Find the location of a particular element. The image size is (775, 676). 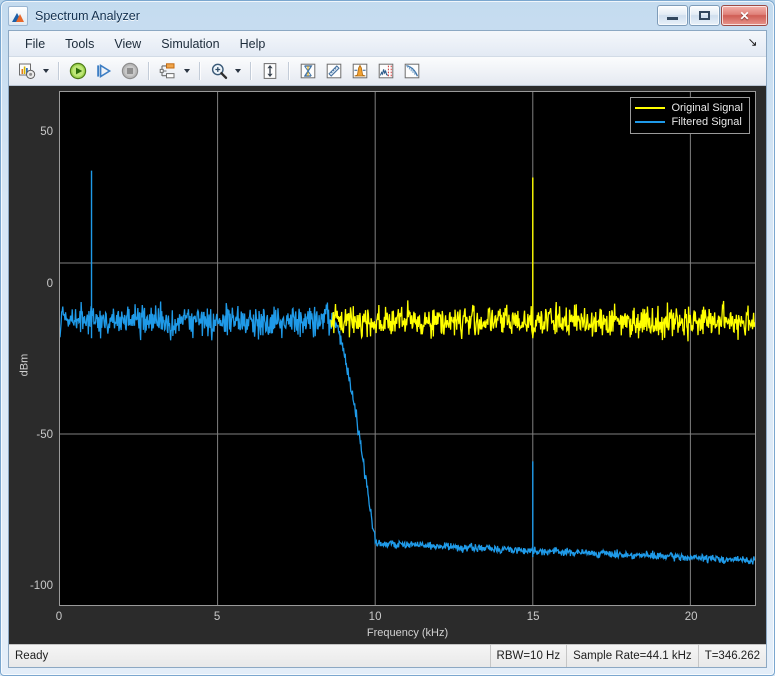

distance-measurement-button is located at coordinates (334, 71).